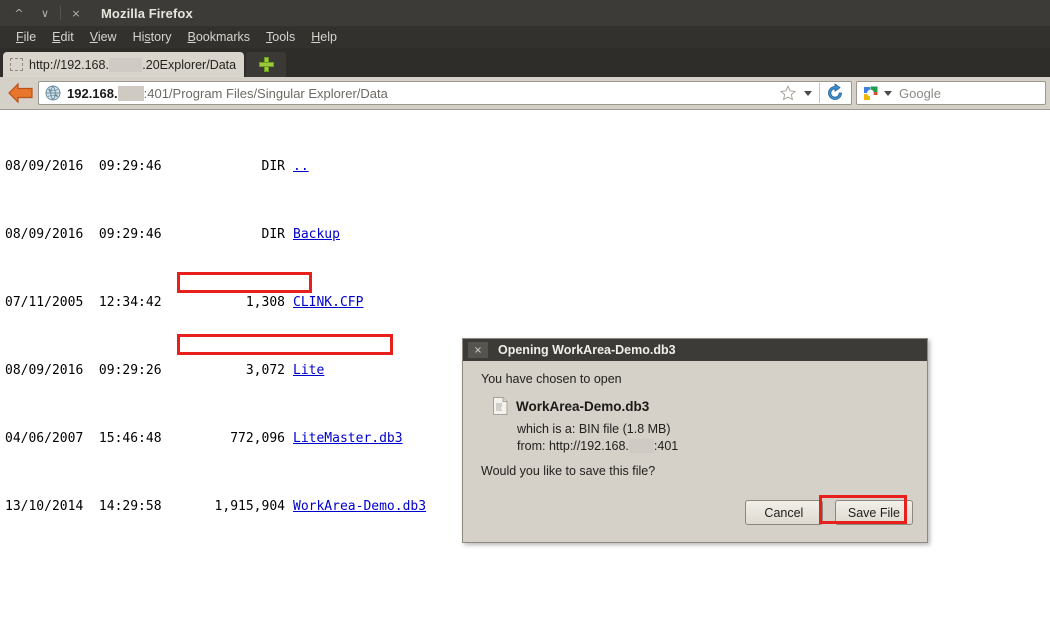 The height and width of the screenshot is (644, 1050). I want to click on dialog-title: Opening WorkArea-Demo.db3, so click(587, 350).